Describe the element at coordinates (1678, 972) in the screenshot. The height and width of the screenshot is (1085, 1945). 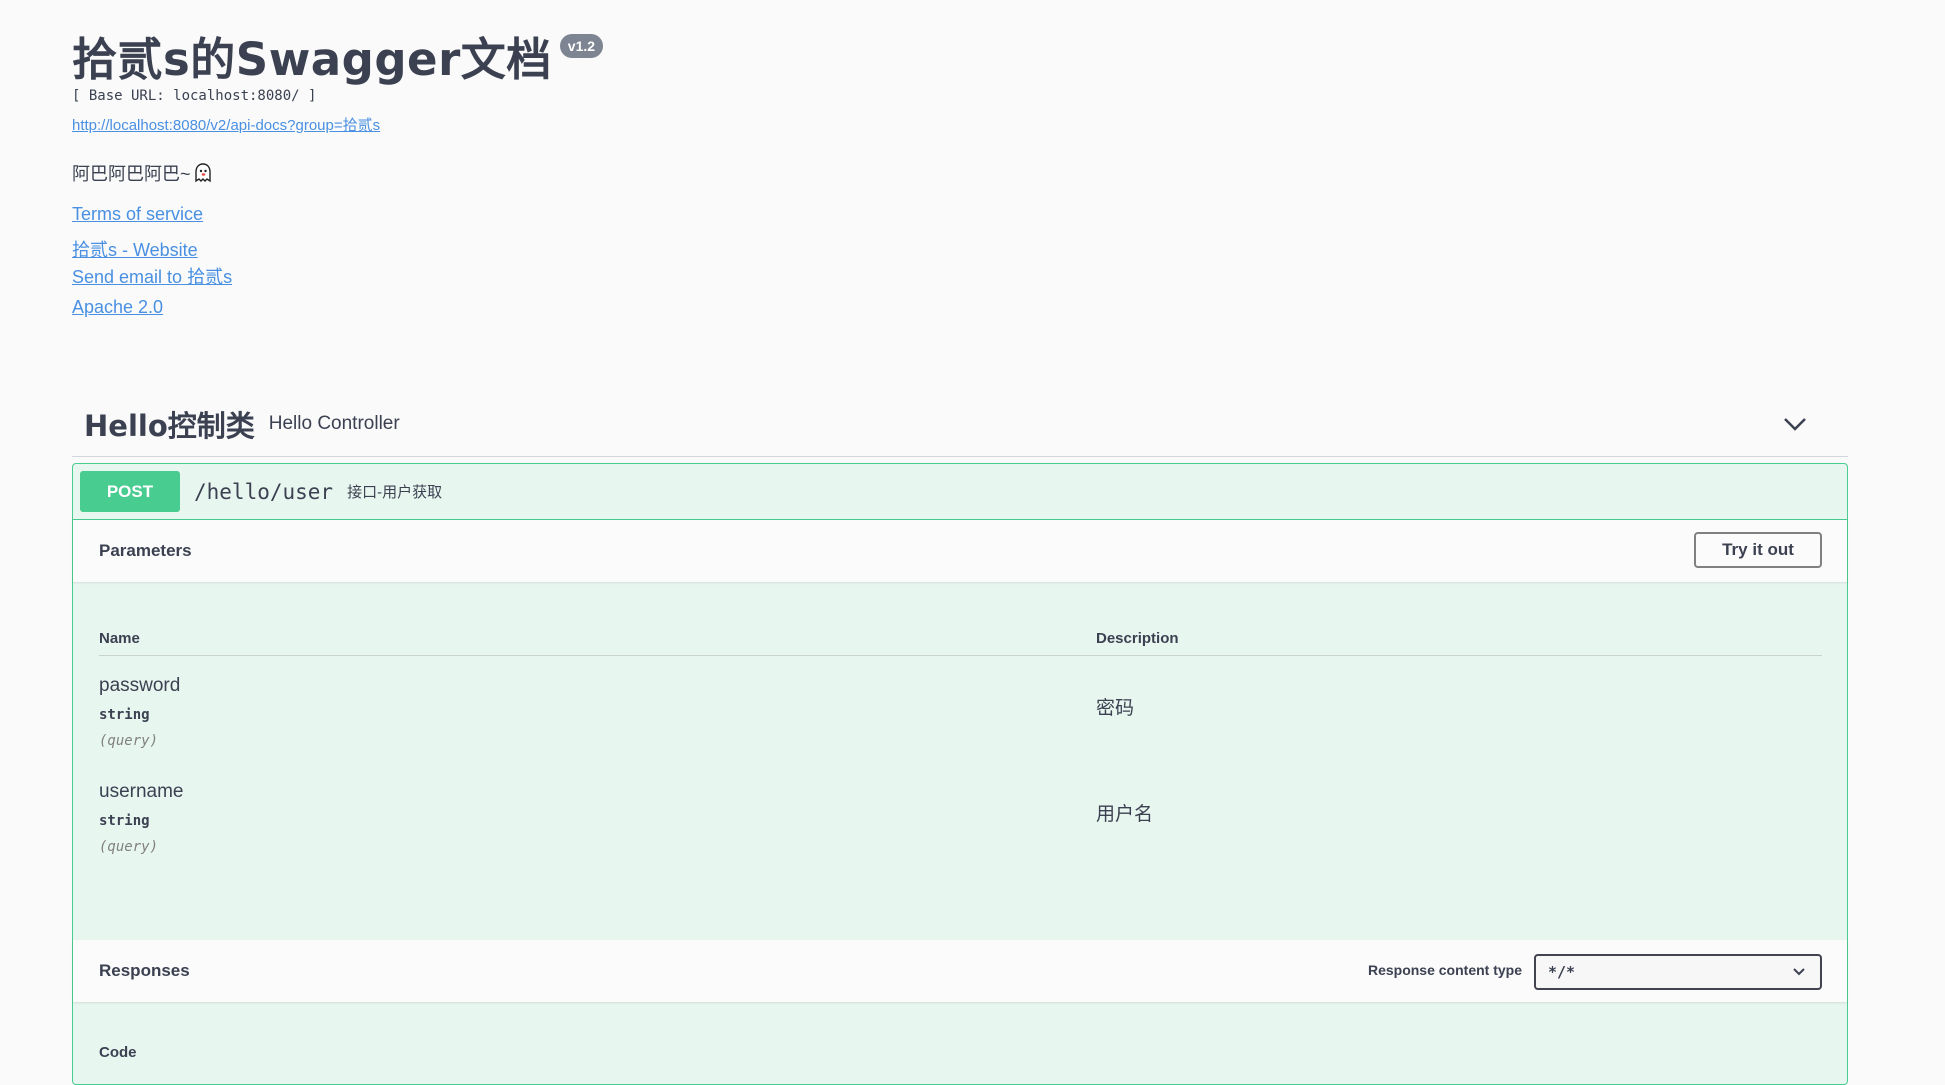
I see `response-content-type-select: */*` at that location.